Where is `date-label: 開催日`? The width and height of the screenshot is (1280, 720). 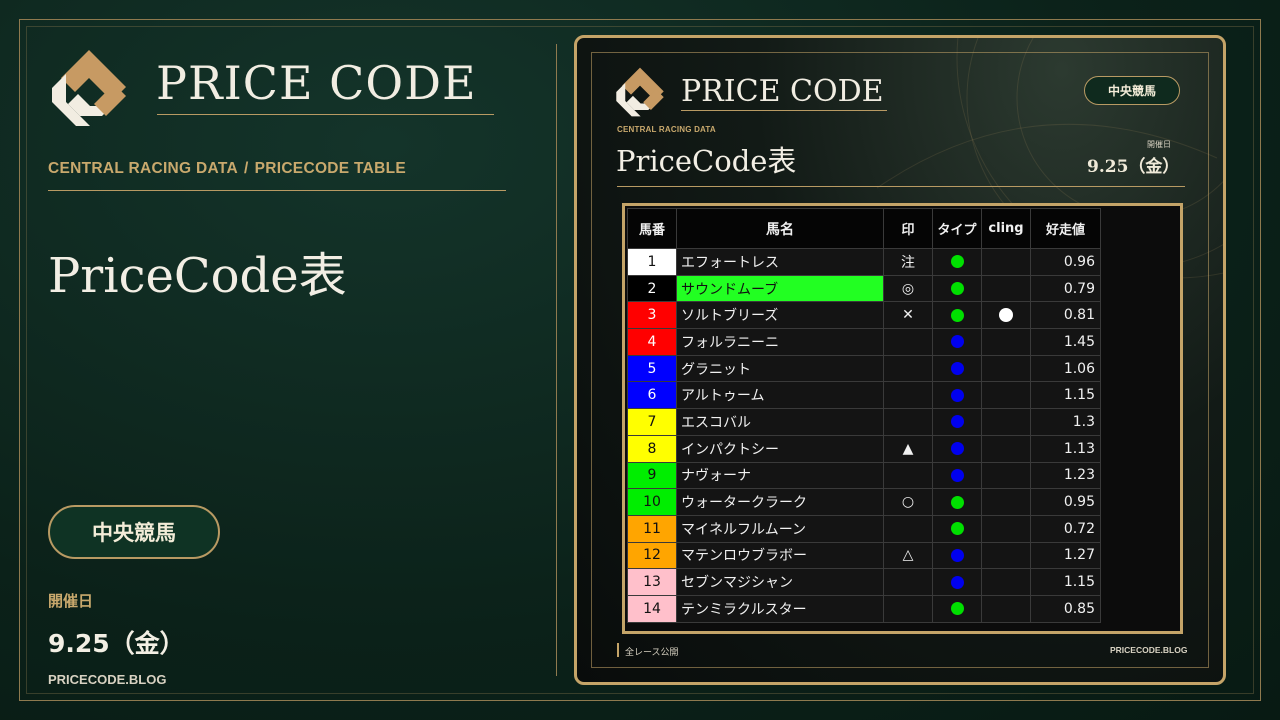
date-label: 開催日 is located at coordinates (71, 601).